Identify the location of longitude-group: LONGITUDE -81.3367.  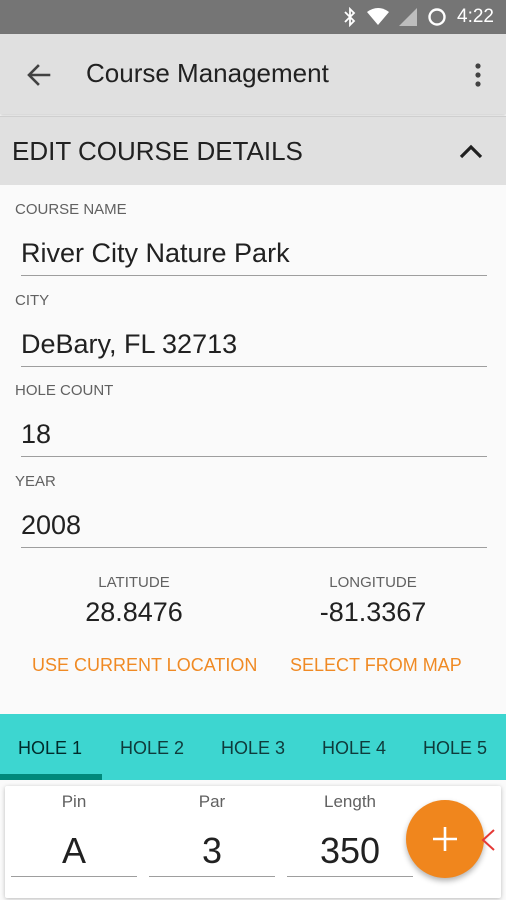
(373, 601).